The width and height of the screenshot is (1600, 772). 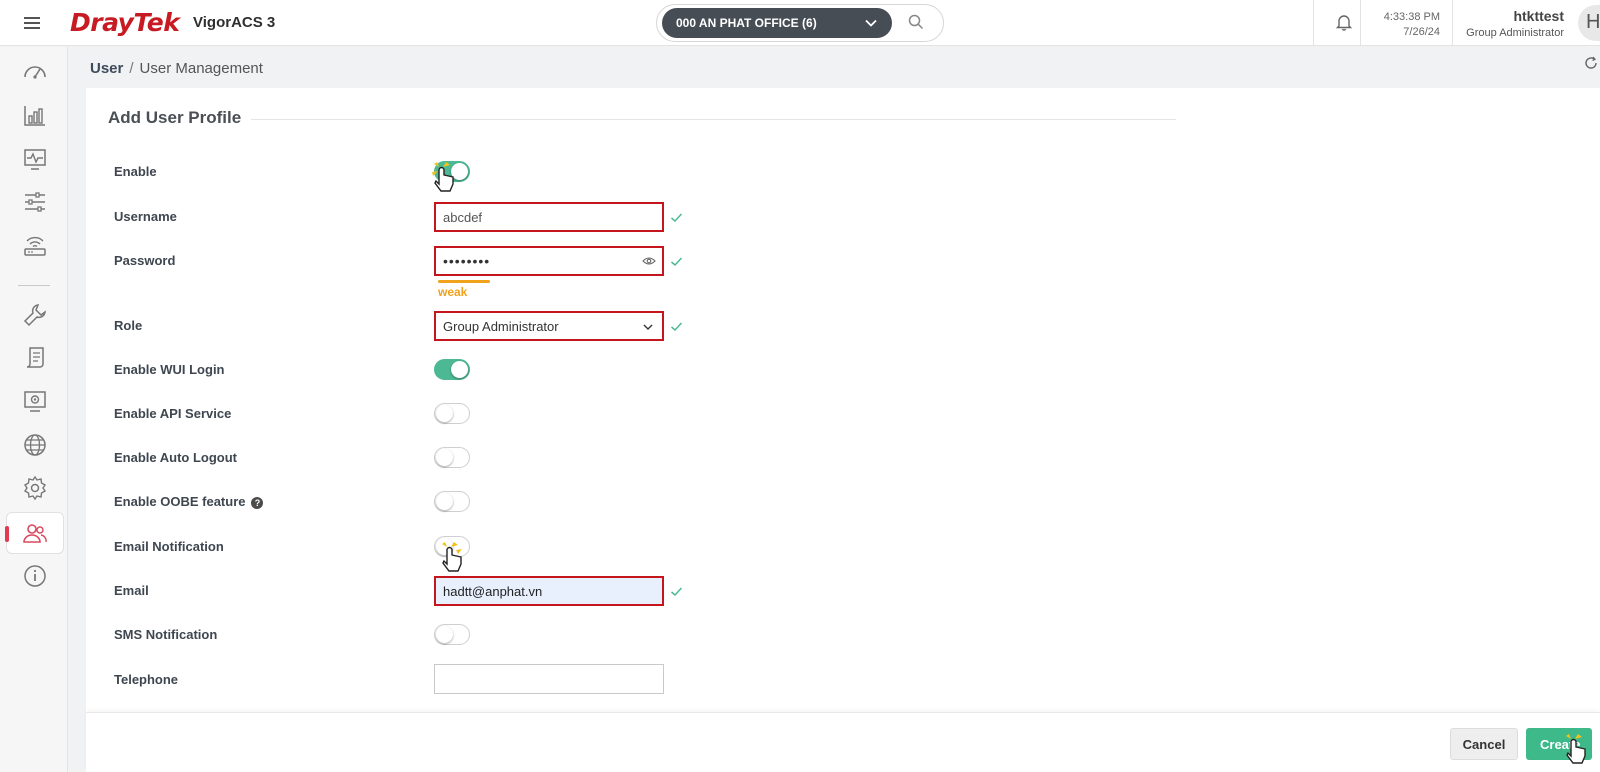 I want to click on role-select: Group Administrator, so click(x=549, y=326).